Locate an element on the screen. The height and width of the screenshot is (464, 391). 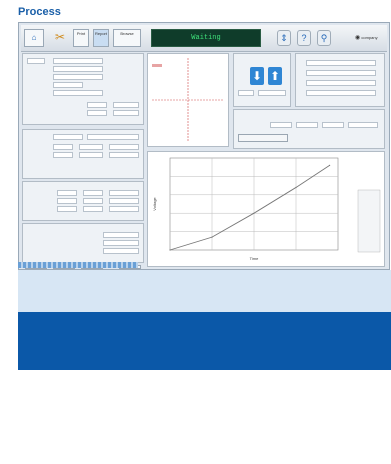
meas-f is located at coordinates (124, 201).